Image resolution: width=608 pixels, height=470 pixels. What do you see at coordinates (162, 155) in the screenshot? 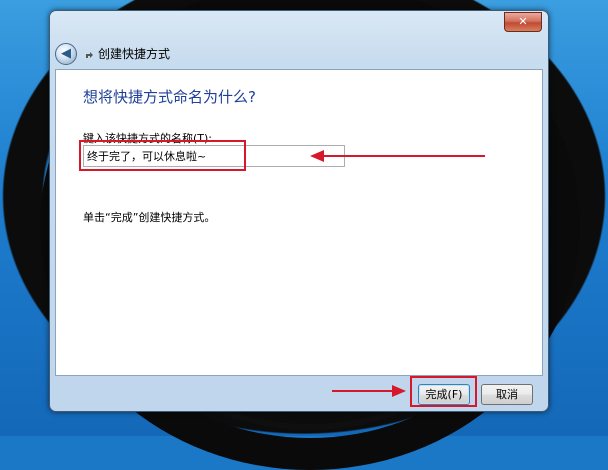
I see `annotation-box-name-input` at bounding box center [162, 155].